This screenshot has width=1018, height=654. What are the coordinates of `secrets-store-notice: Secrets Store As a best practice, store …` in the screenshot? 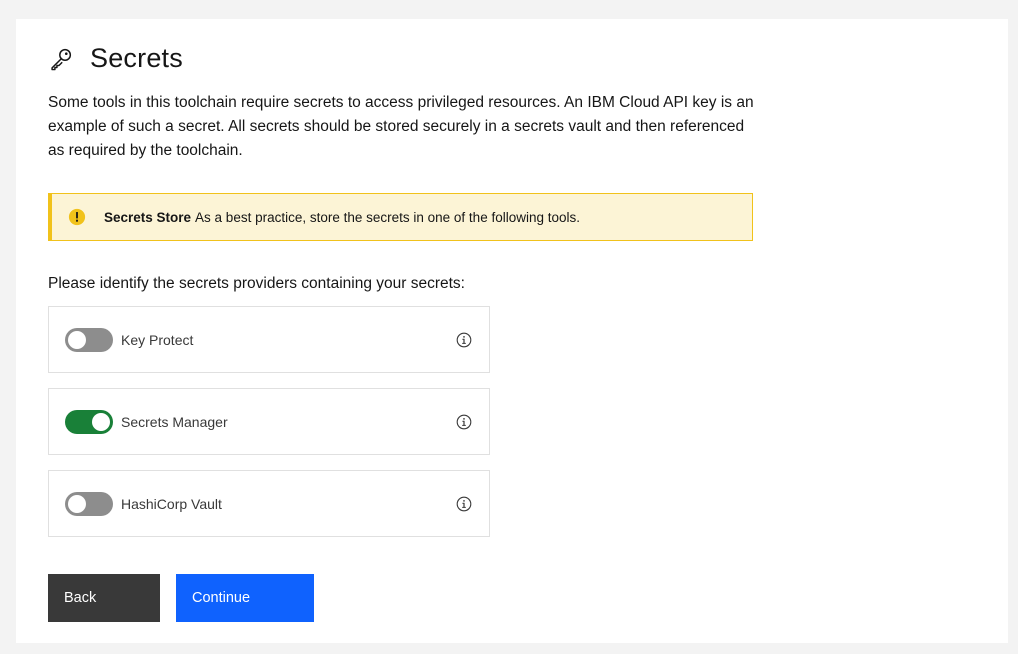 It's located at (400, 217).